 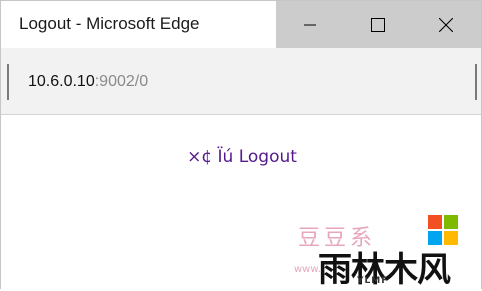 I want to click on close-button, so click(x=446, y=24).